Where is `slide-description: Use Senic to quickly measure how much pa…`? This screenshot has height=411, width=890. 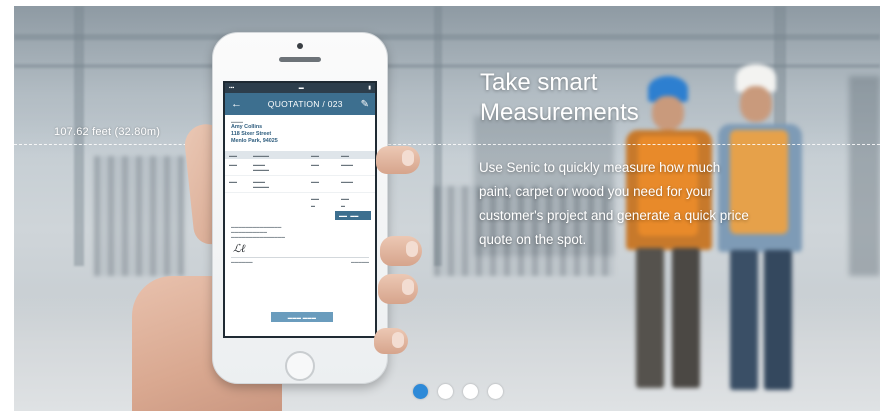
slide-description: Use Senic to quickly measure how much pa… is located at coordinates (631, 204).